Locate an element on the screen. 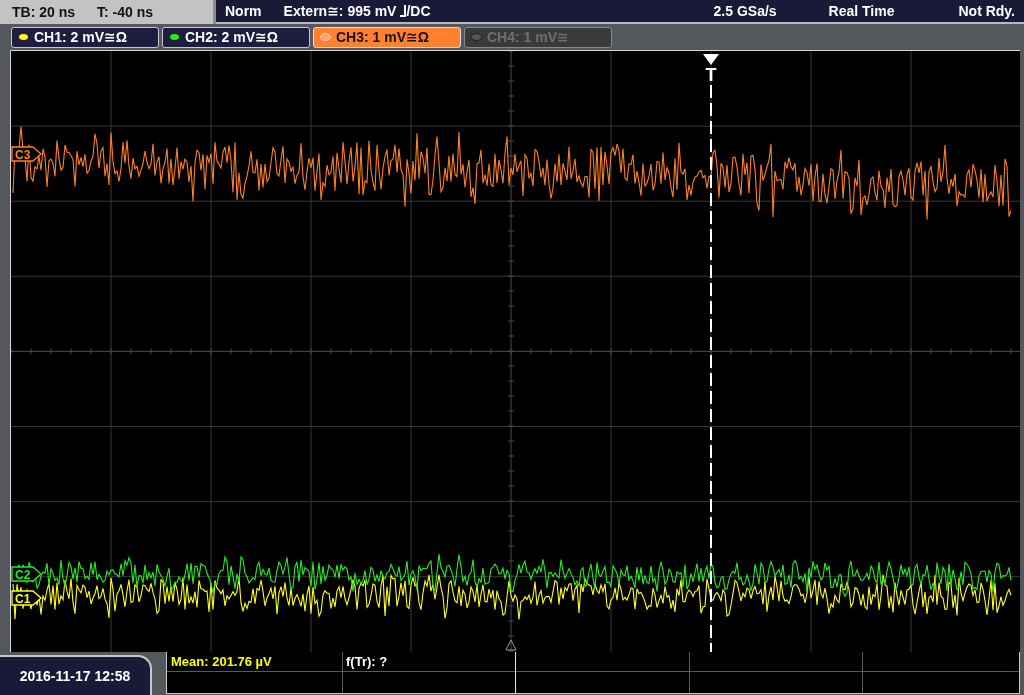 Image resolution: width=1024 pixels, height=695 pixels. channel-tab: CH1: 2 mV≅Ω is located at coordinates (85, 37).